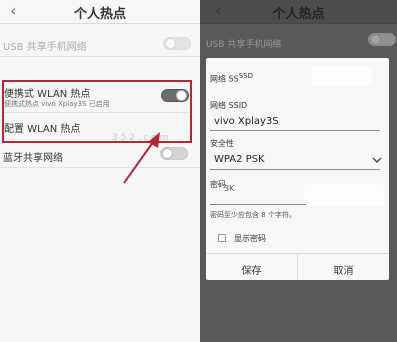 Image resolution: width=397 pixels, height=342 pixels. I want to click on security-select: WPA2 PSK, so click(239, 159).